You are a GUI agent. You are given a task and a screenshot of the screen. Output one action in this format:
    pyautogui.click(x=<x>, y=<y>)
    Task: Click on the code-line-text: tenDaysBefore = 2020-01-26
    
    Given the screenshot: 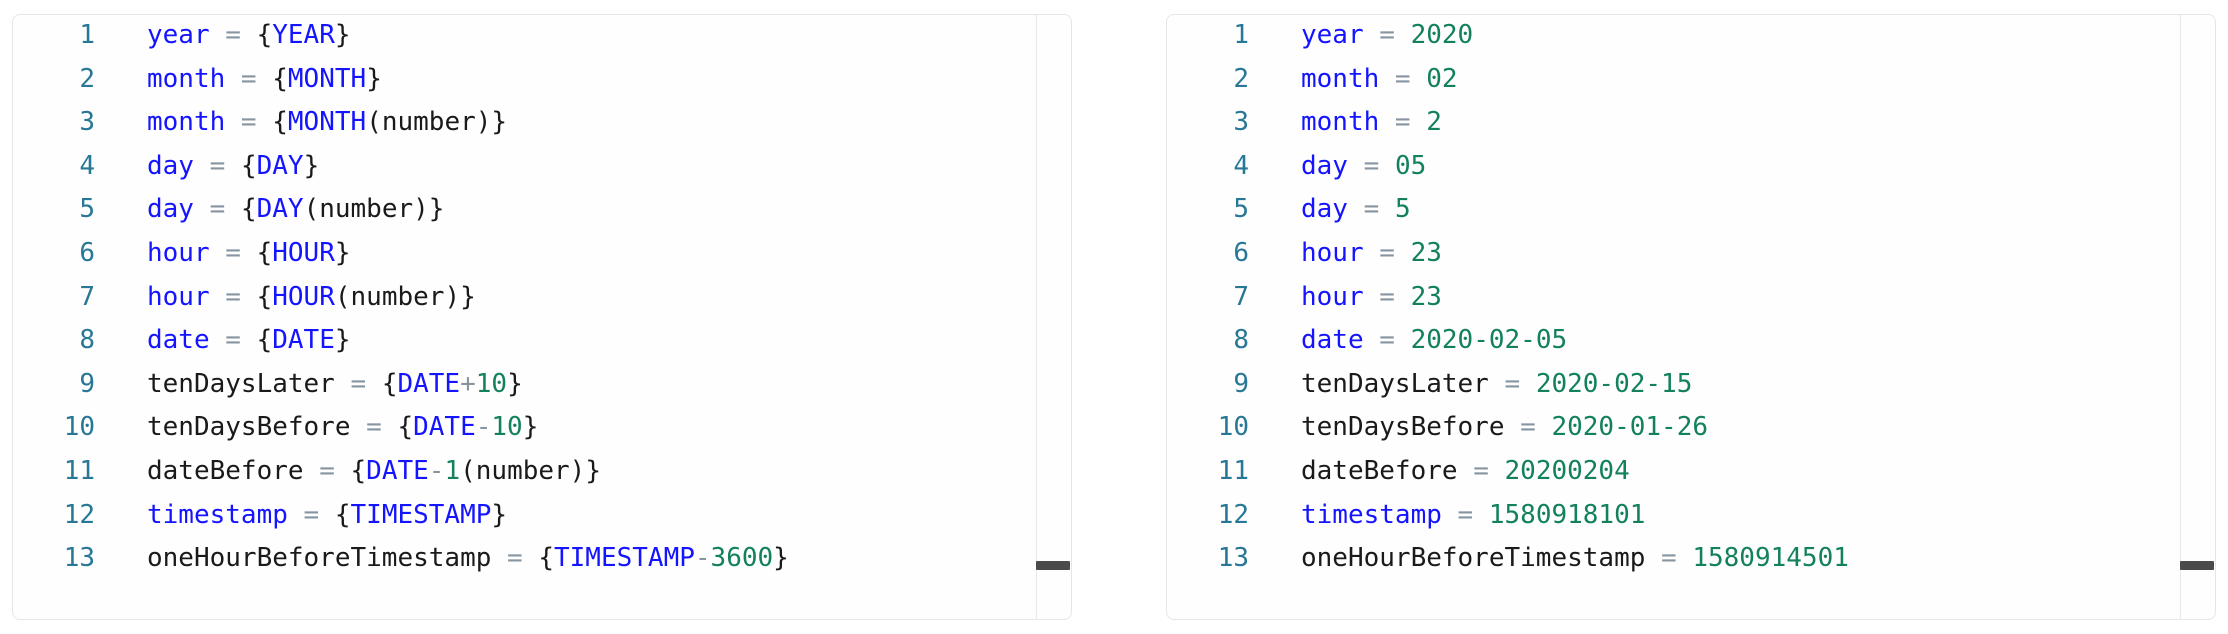 What is the action you would take?
    pyautogui.click(x=1478, y=427)
    